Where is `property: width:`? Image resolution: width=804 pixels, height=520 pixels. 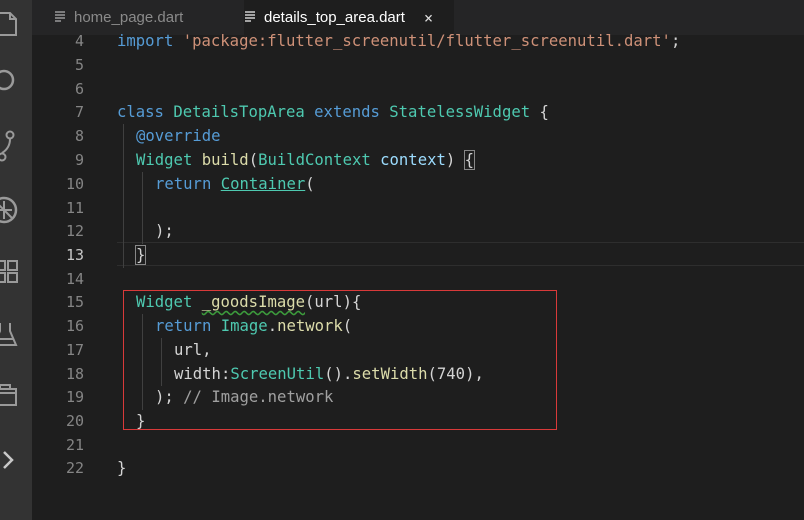 property: width: is located at coordinates (202, 374).